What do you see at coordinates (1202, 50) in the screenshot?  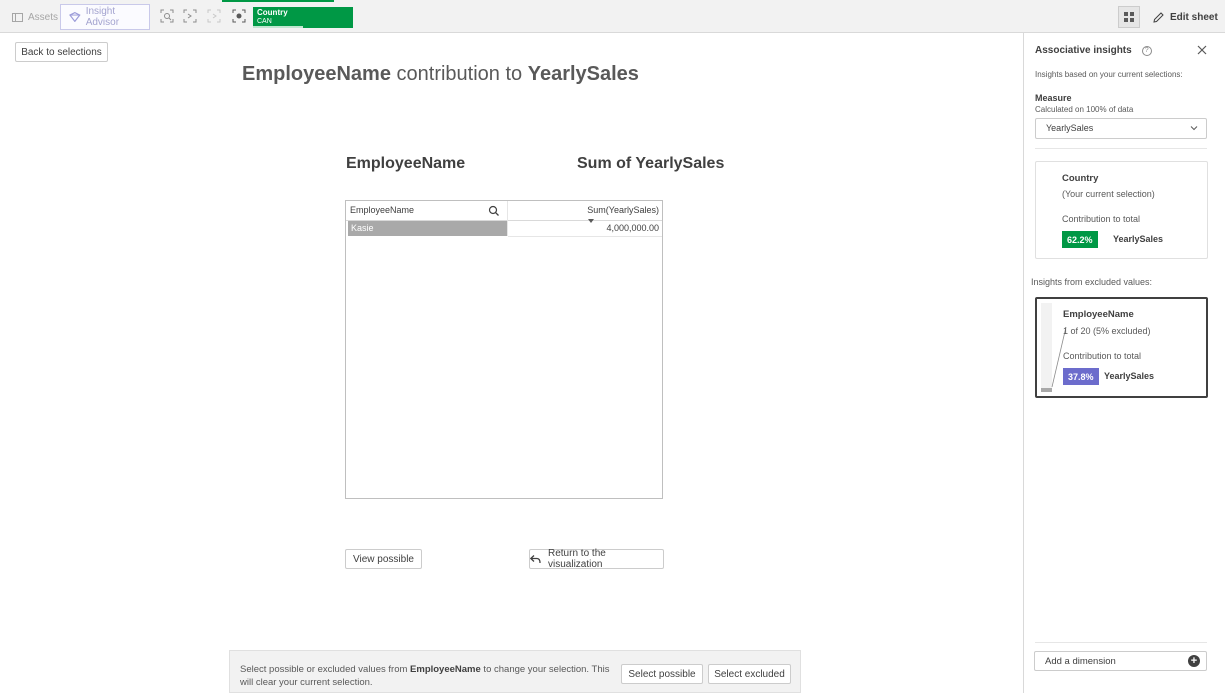 I see `close-icon` at bounding box center [1202, 50].